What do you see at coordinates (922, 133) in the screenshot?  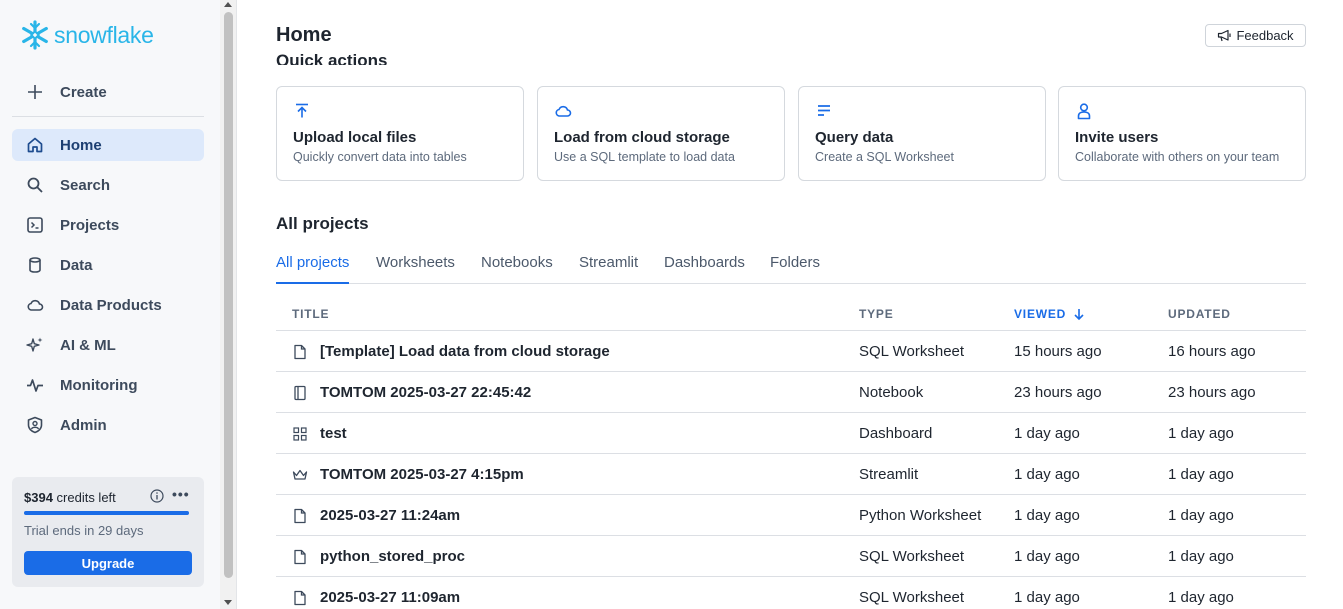 I see `query-data-card: Query data Create a SQL Worksheet` at bounding box center [922, 133].